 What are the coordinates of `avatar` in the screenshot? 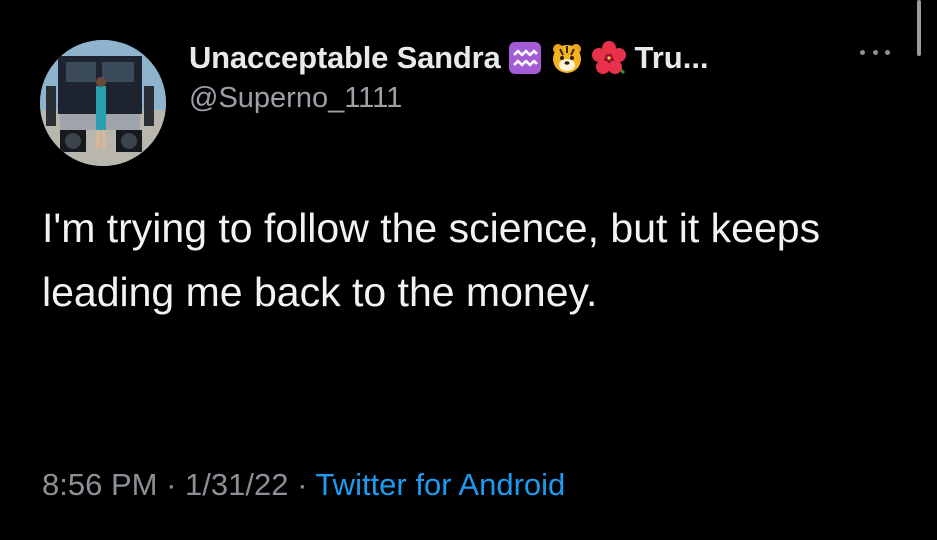 It's located at (103, 103).